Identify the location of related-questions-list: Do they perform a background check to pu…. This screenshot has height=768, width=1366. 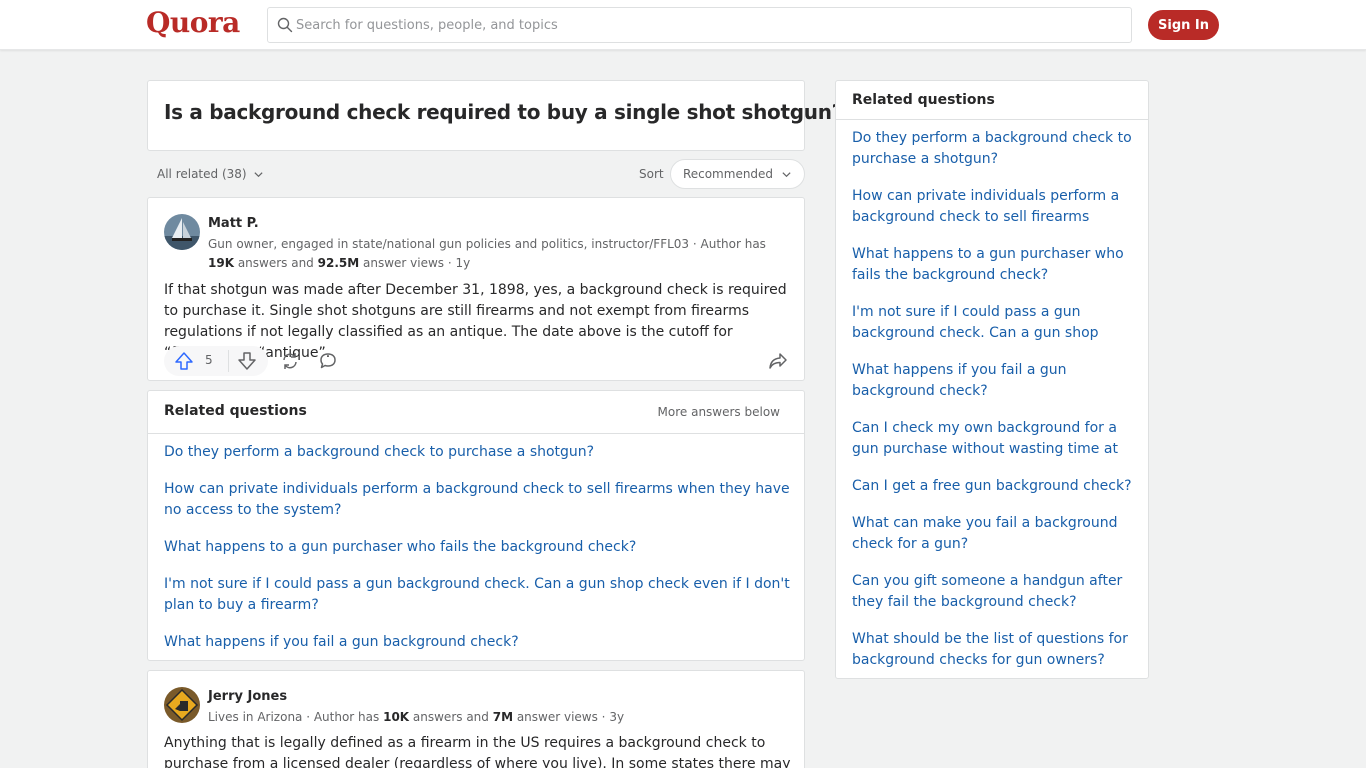
(479, 555).